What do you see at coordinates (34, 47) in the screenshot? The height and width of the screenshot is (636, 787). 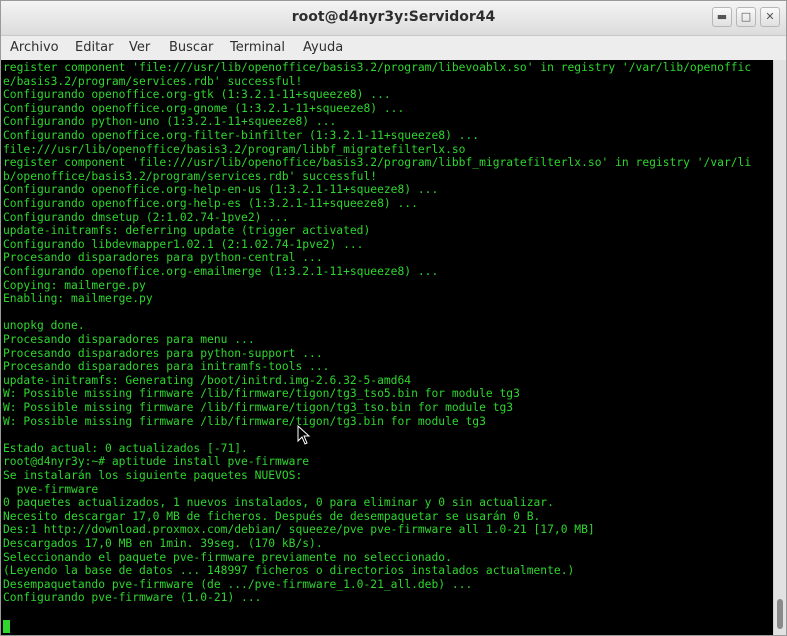 I see `menu-archivo: Archivo` at bounding box center [34, 47].